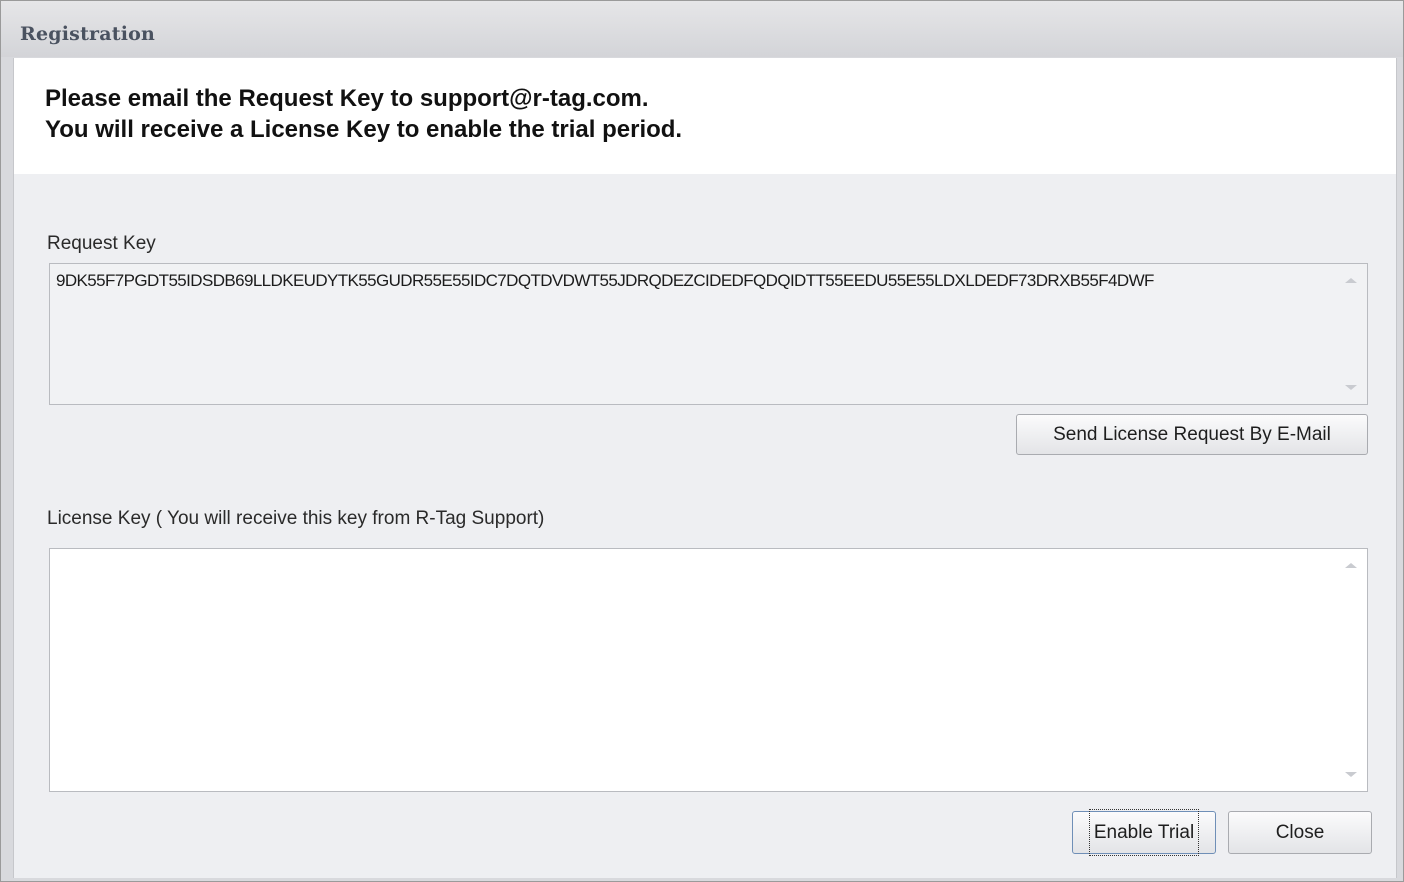 This screenshot has height=882, width=1404. I want to click on title-bar: Registration, so click(702, 29).